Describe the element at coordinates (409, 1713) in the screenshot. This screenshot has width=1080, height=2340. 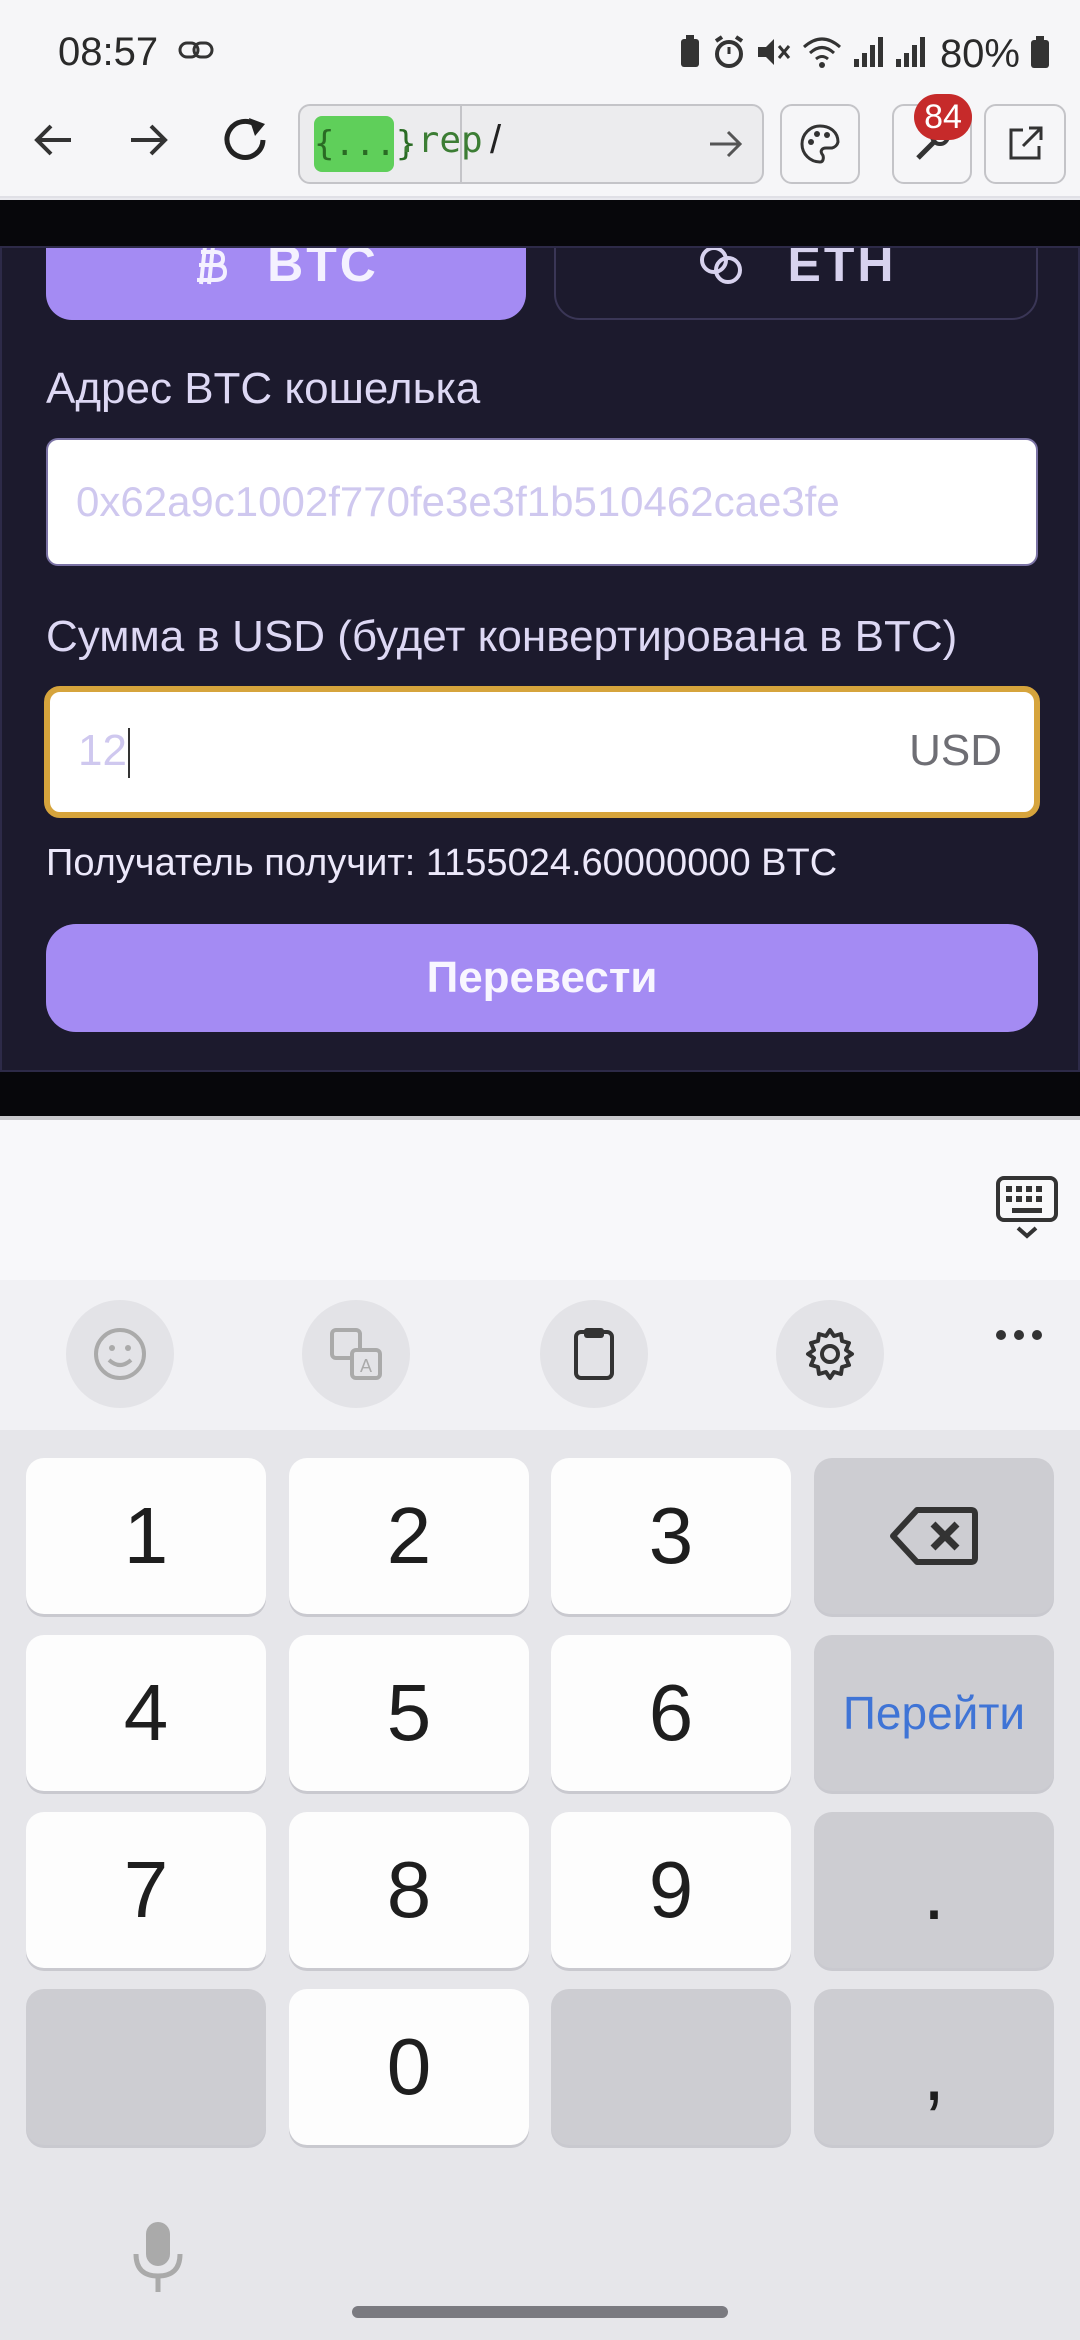
I see `key-5: 5` at that location.